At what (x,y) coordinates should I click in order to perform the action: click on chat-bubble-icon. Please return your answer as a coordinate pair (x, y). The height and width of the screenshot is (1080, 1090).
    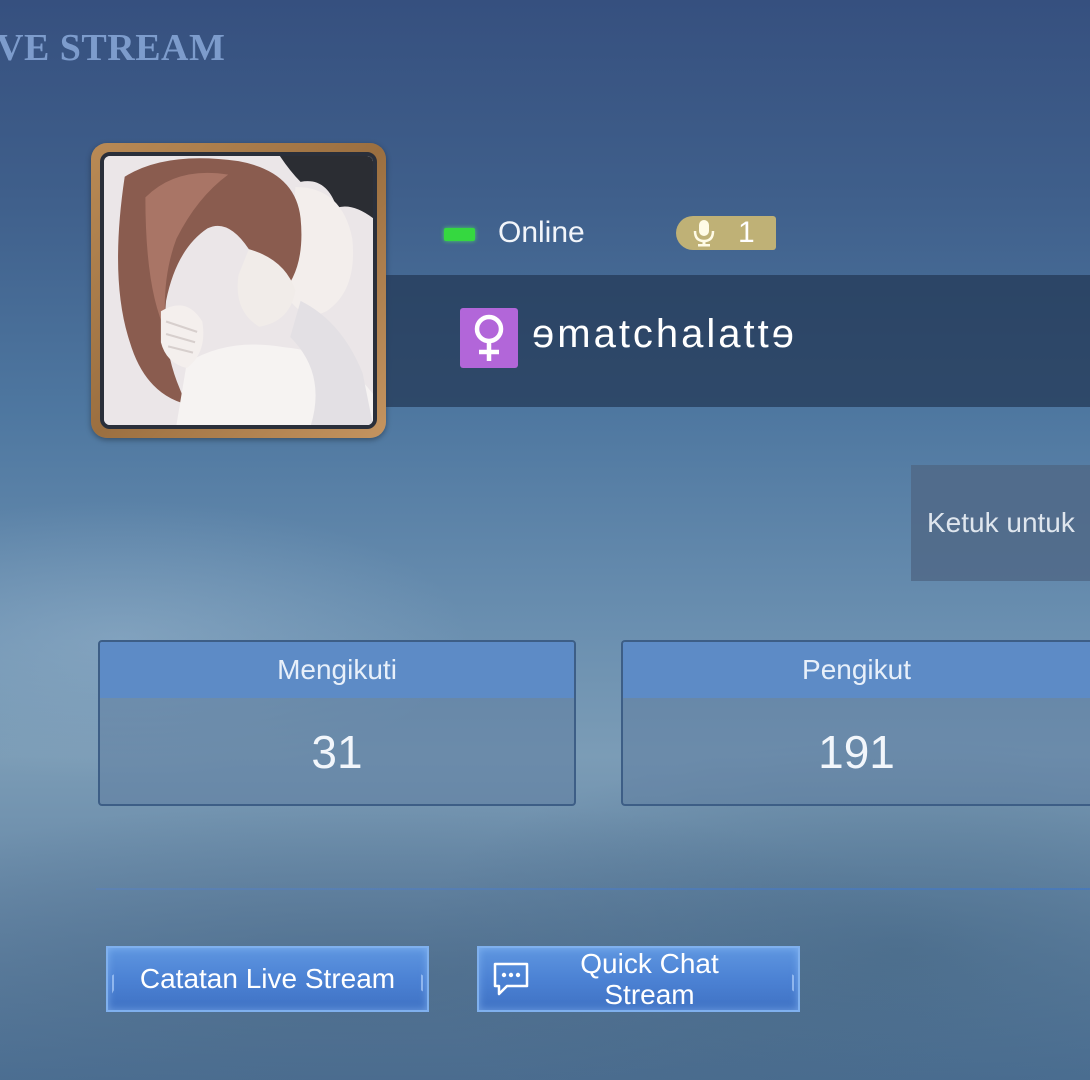
    Looking at the image, I should click on (511, 979).